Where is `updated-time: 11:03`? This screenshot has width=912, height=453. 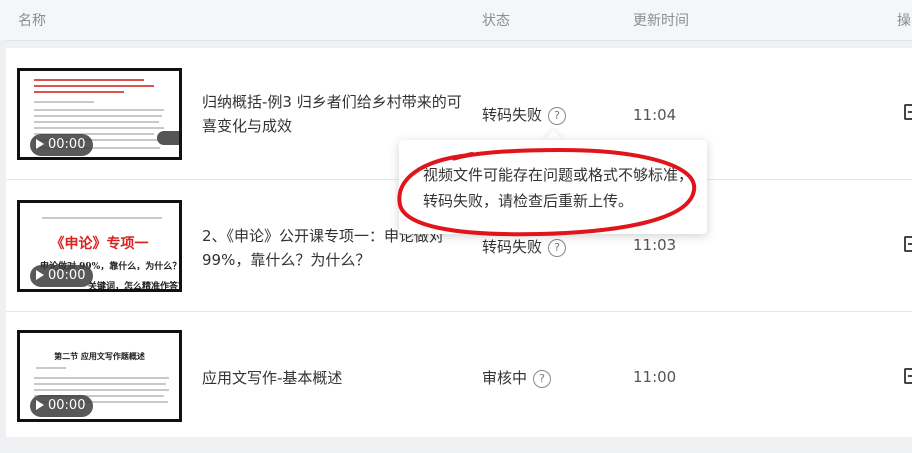
updated-time: 11:03 is located at coordinates (655, 245).